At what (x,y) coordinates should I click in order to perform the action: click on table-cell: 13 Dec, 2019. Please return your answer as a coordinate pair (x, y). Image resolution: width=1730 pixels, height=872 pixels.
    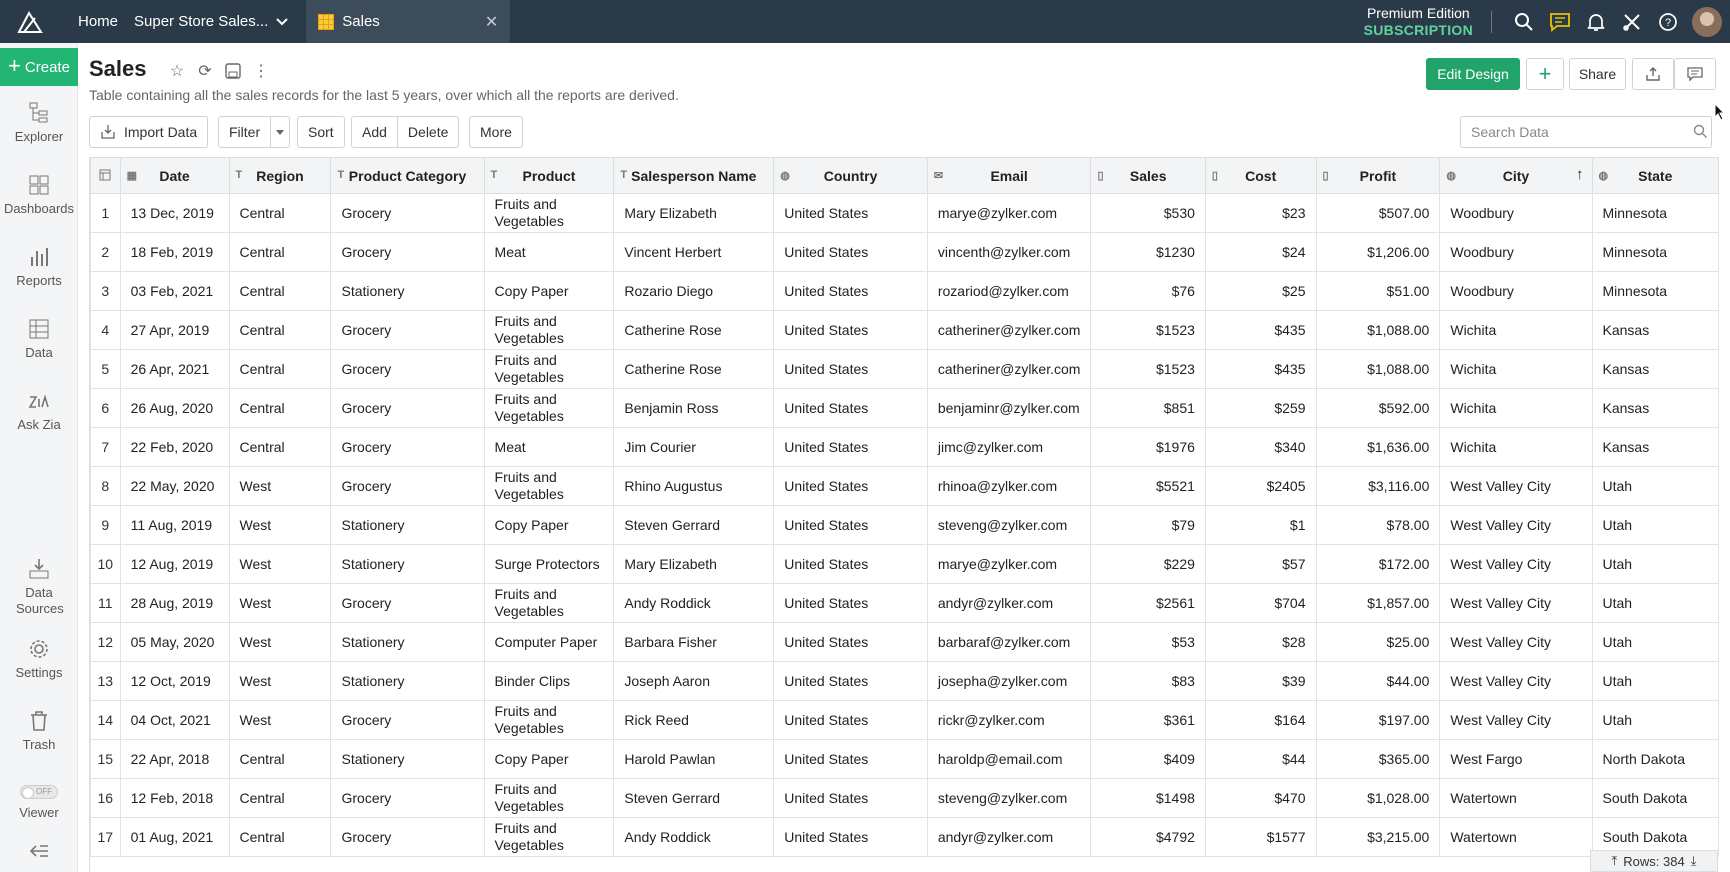
    Looking at the image, I should click on (174, 213).